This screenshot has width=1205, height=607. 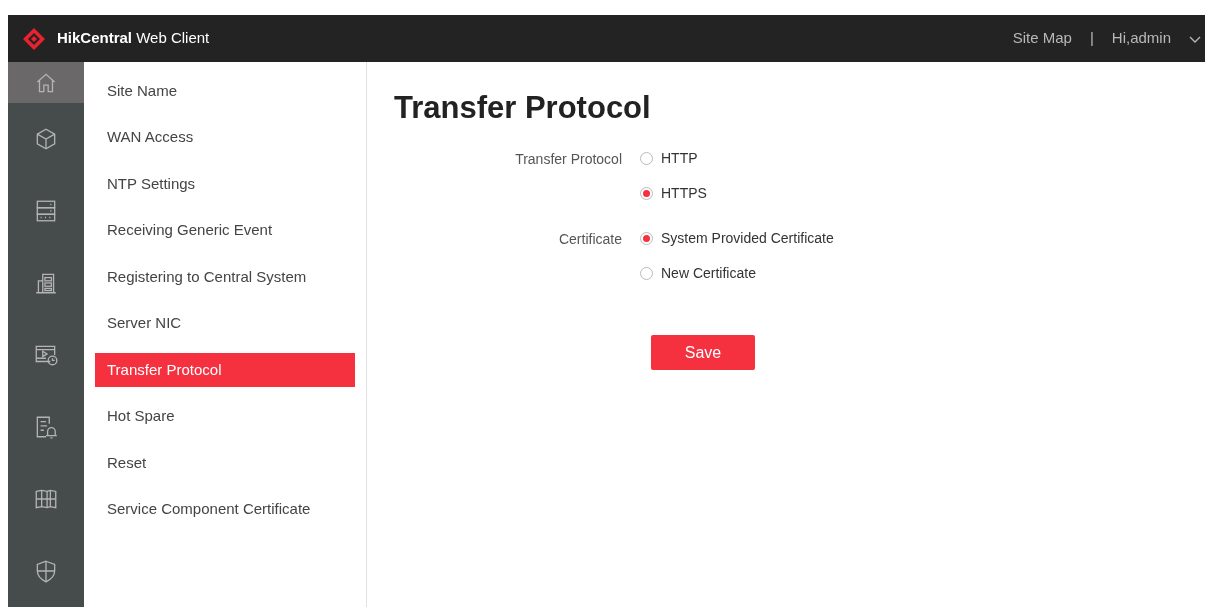 What do you see at coordinates (225, 137) in the screenshot?
I see `menu-item: WAN Access` at bounding box center [225, 137].